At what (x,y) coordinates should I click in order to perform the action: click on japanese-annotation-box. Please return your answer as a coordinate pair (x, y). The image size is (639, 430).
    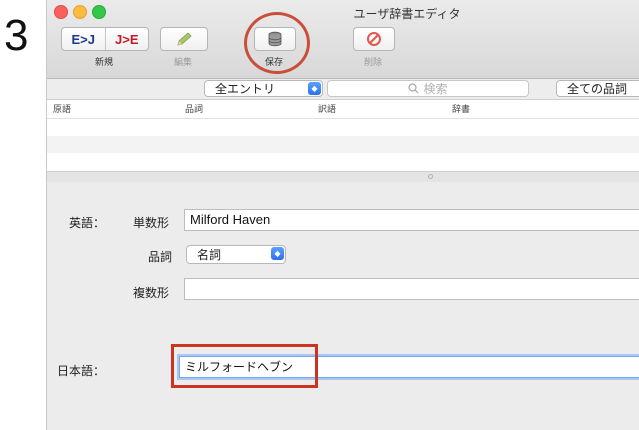
    Looking at the image, I should click on (244, 366).